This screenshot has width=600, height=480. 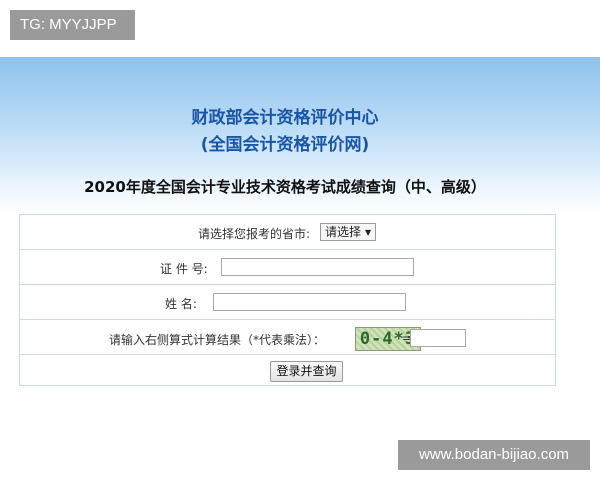 I want to click on submit-row: 登录并查询, so click(x=287, y=369).